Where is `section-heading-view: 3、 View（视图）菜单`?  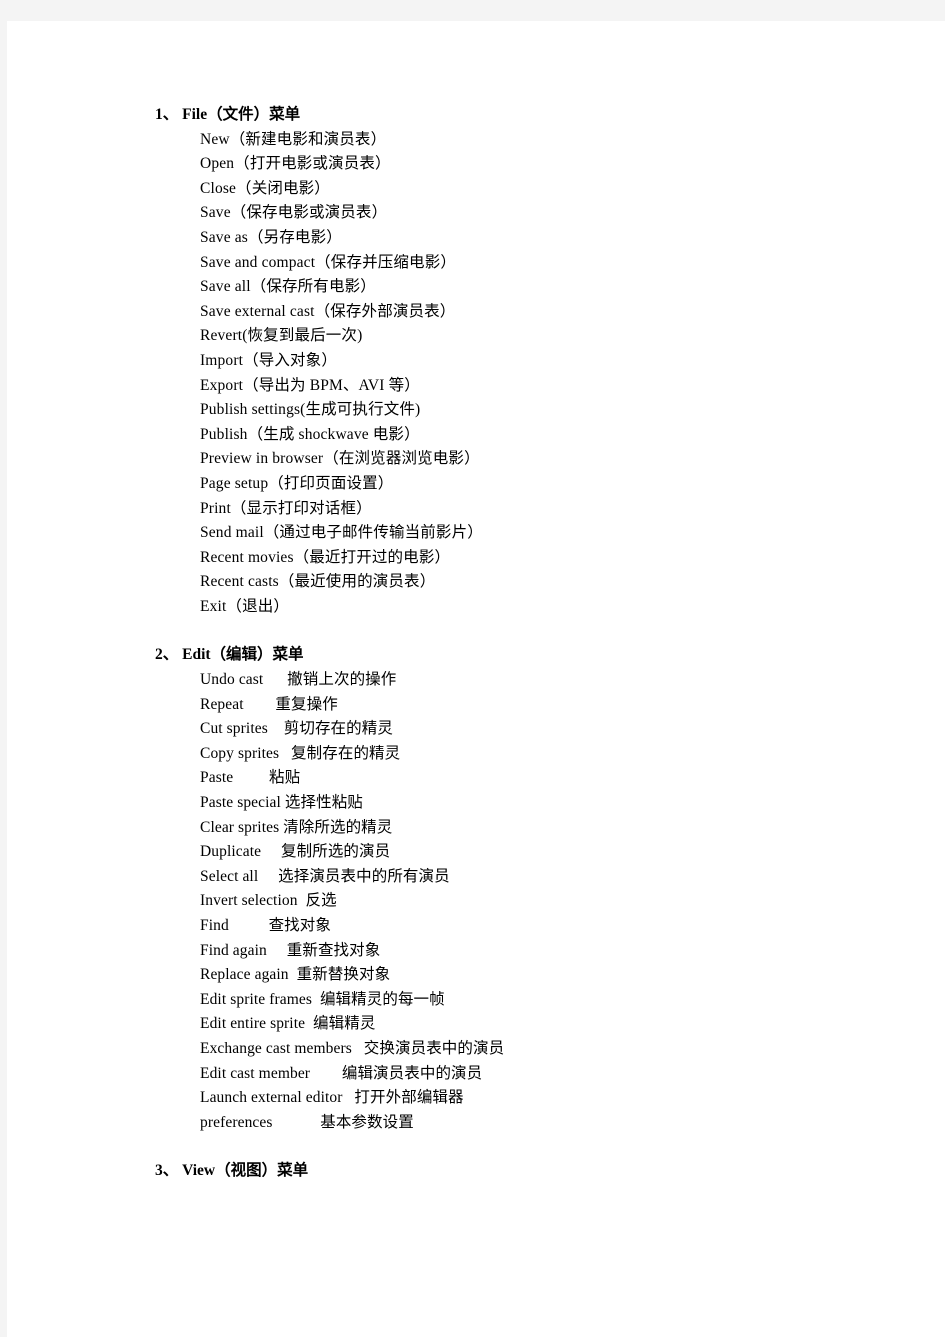 section-heading-view: 3、 View（视图）菜单 is located at coordinates (232, 1171).